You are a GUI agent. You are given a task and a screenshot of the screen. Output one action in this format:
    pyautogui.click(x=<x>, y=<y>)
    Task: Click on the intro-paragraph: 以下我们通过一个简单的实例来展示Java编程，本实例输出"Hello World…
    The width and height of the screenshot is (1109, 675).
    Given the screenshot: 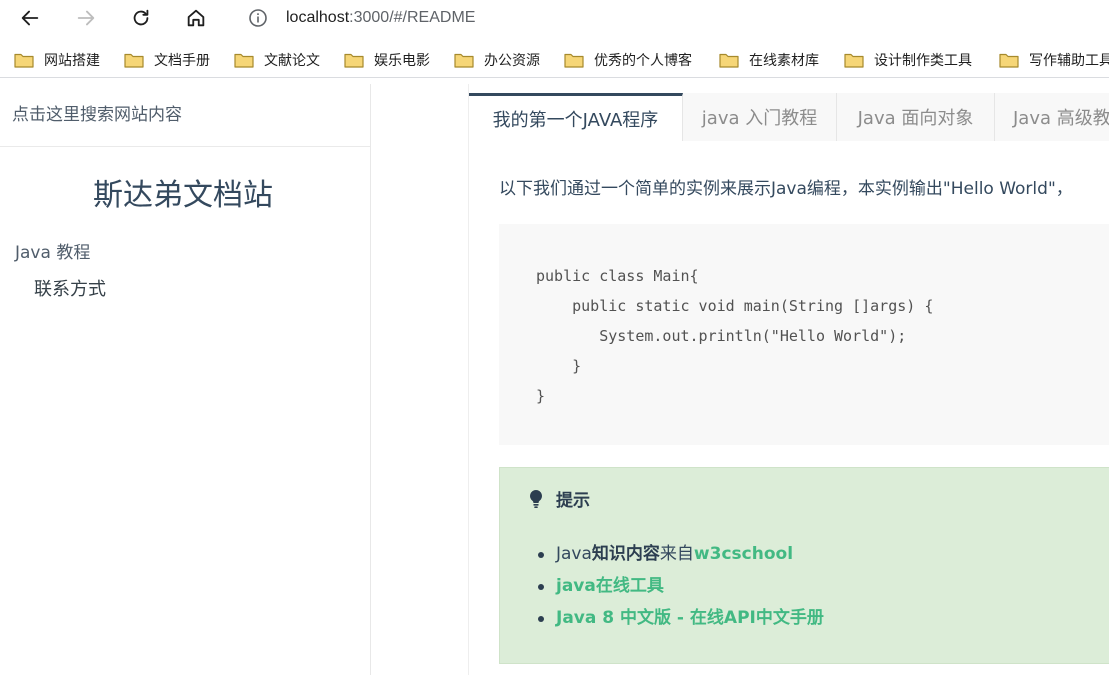 What is the action you would take?
    pyautogui.click(x=786, y=189)
    